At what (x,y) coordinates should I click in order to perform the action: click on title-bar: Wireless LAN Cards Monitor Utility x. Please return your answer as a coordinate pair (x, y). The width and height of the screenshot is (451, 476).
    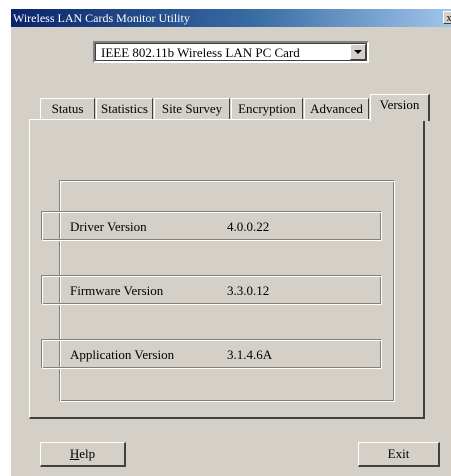
    Looking at the image, I should click on (231, 18).